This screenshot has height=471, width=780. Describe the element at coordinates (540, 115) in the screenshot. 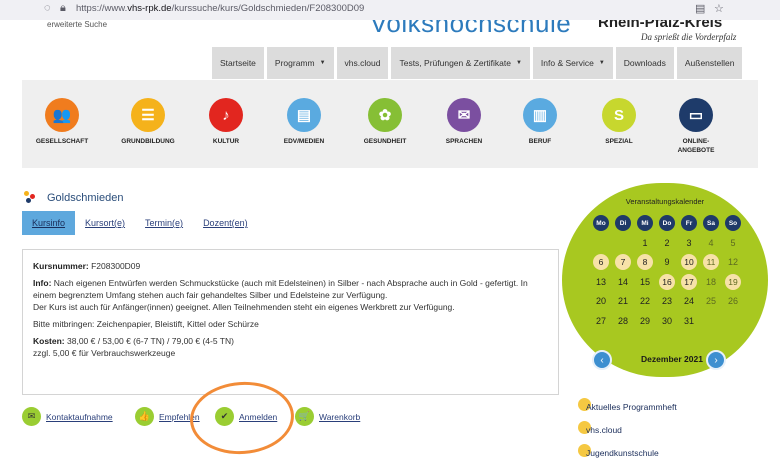

I see `book-icon: ▥` at that location.